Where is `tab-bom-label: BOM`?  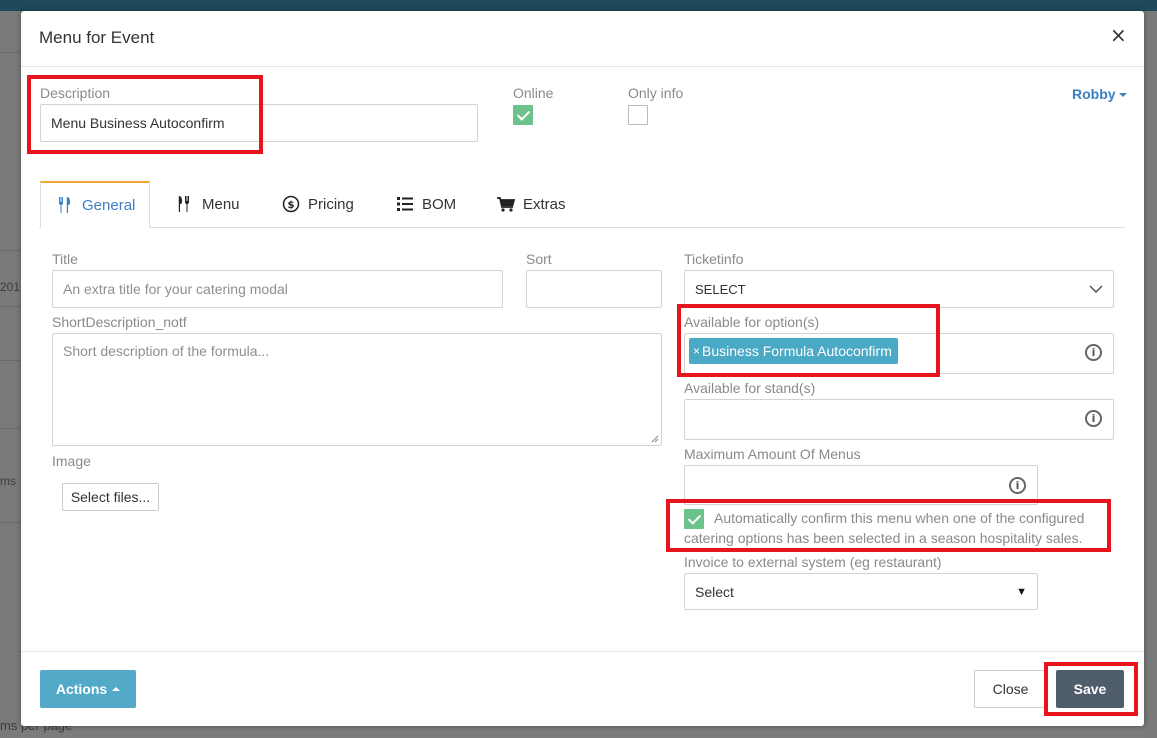 tab-bom-label: BOM is located at coordinates (439, 204).